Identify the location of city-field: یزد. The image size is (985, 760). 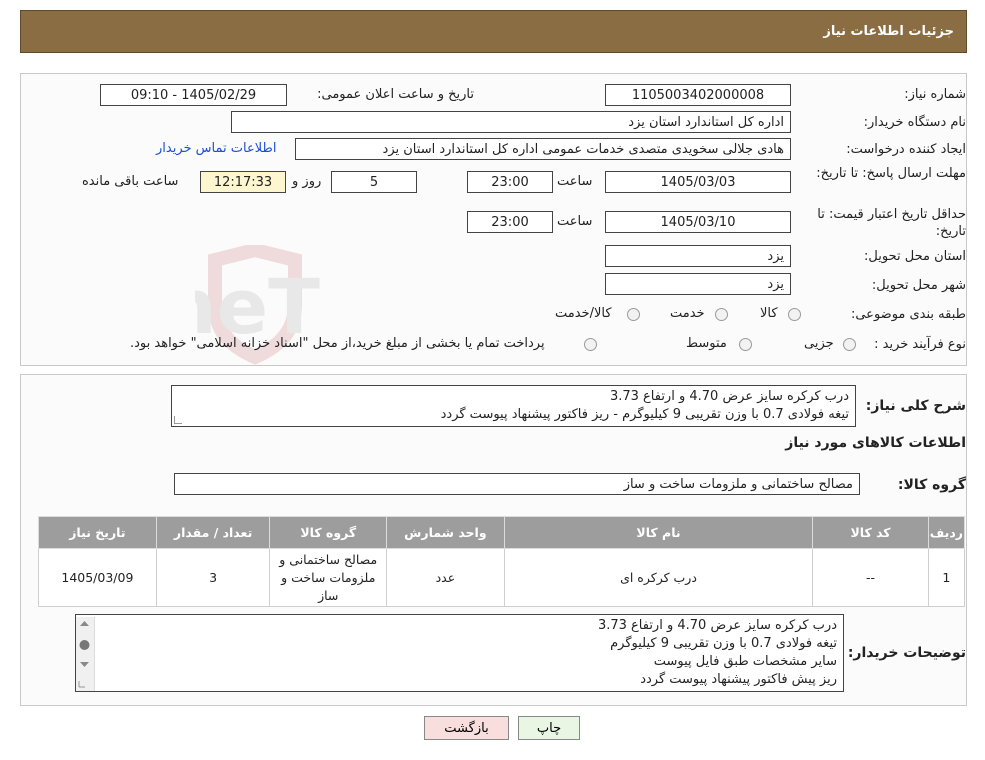
(698, 284).